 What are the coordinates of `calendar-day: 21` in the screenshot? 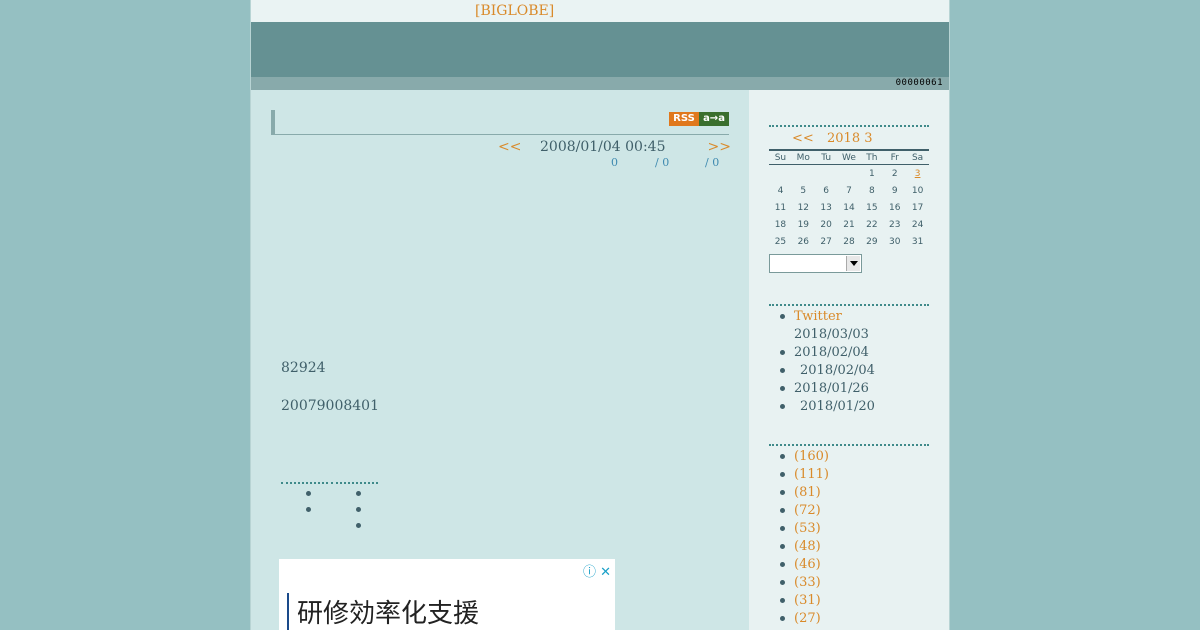 It's located at (849, 224).